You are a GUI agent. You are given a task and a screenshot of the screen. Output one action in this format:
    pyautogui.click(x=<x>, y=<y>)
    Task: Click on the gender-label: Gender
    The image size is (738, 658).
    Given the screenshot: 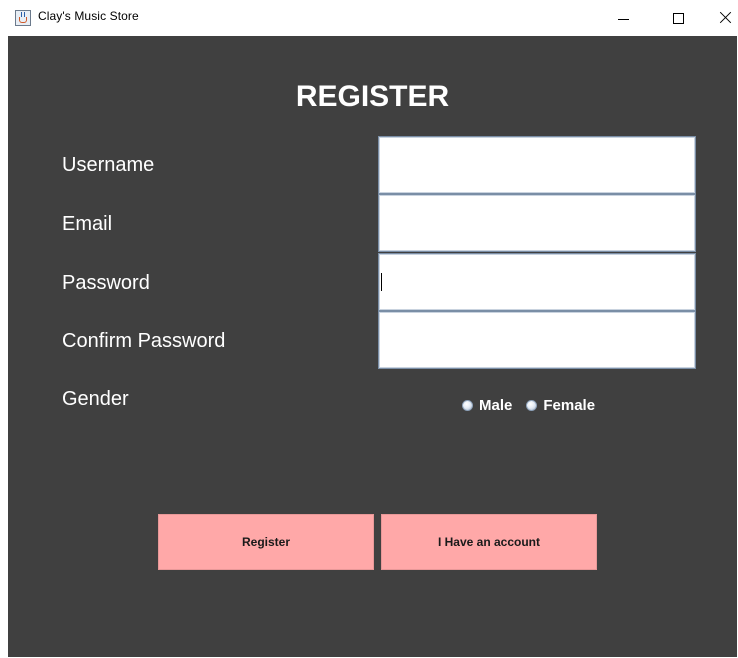 What is the action you would take?
    pyautogui.click(x=95, y=399)
    